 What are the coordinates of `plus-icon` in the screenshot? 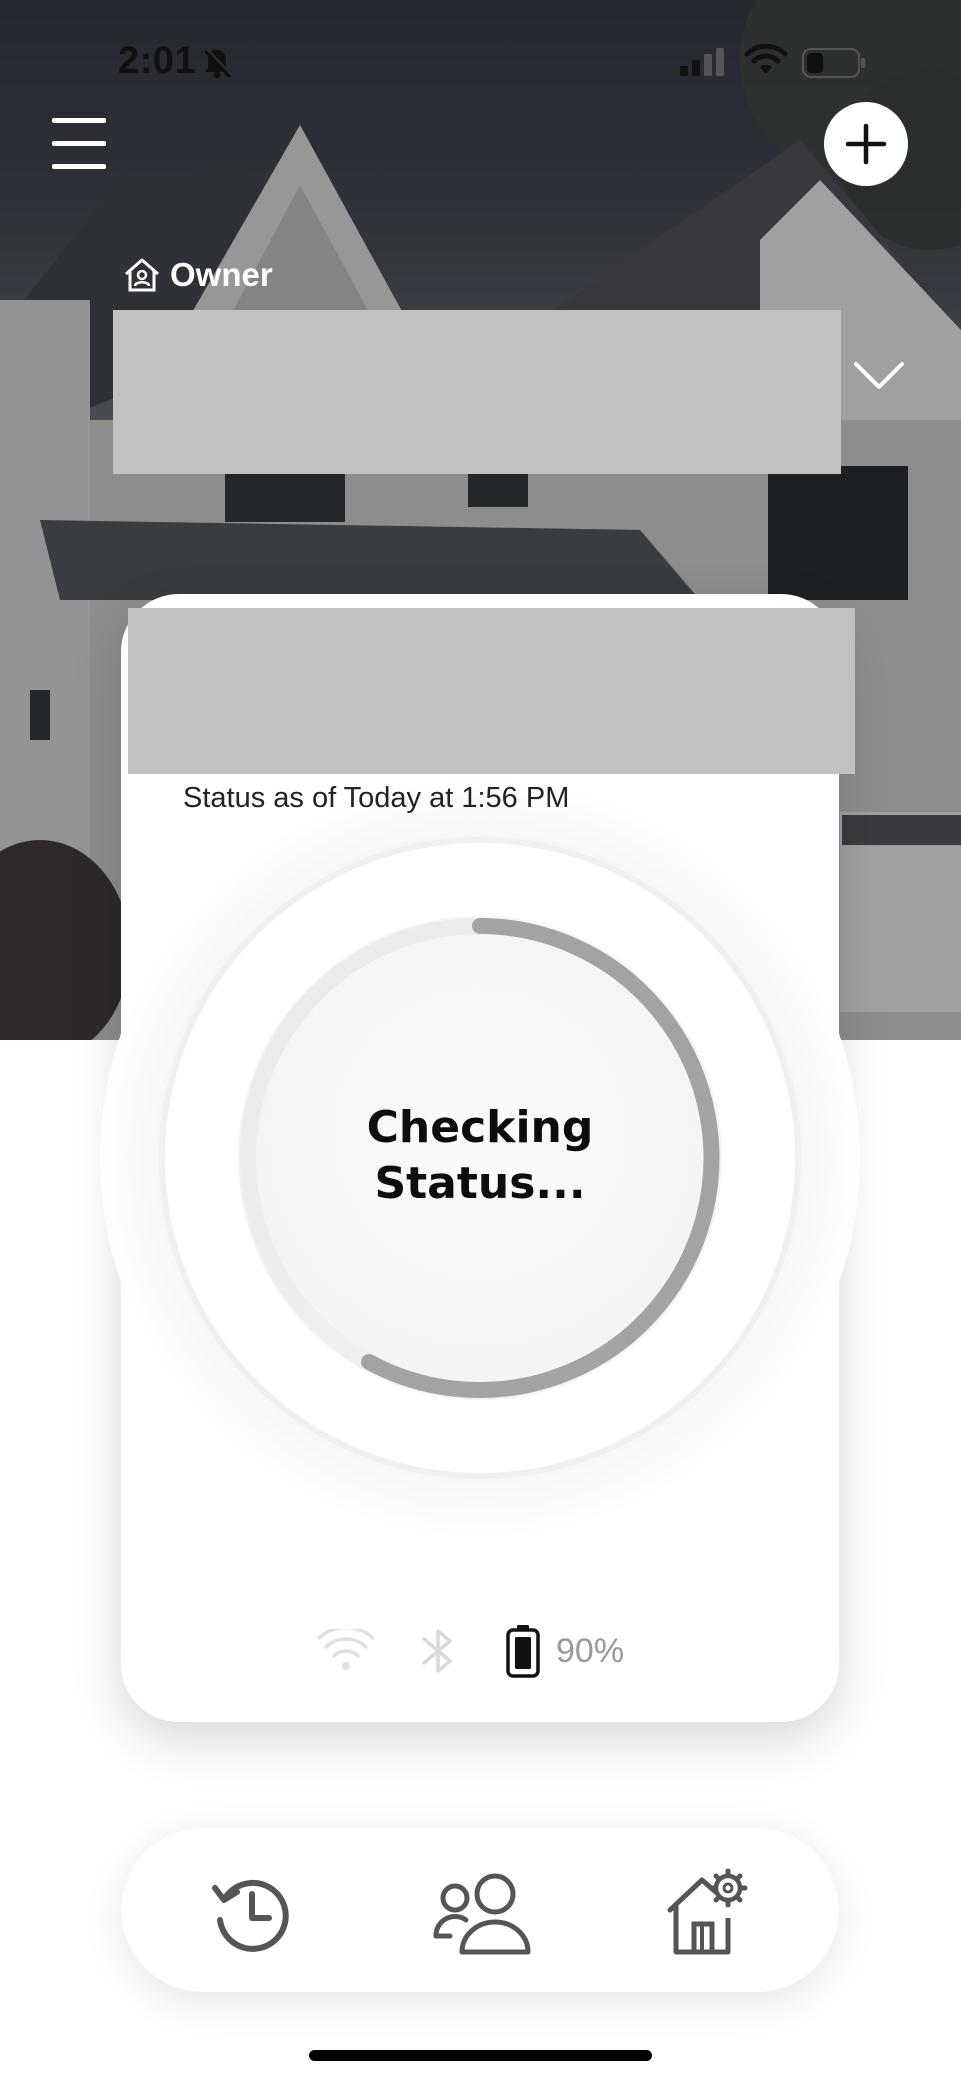 It's located at (866, 144).